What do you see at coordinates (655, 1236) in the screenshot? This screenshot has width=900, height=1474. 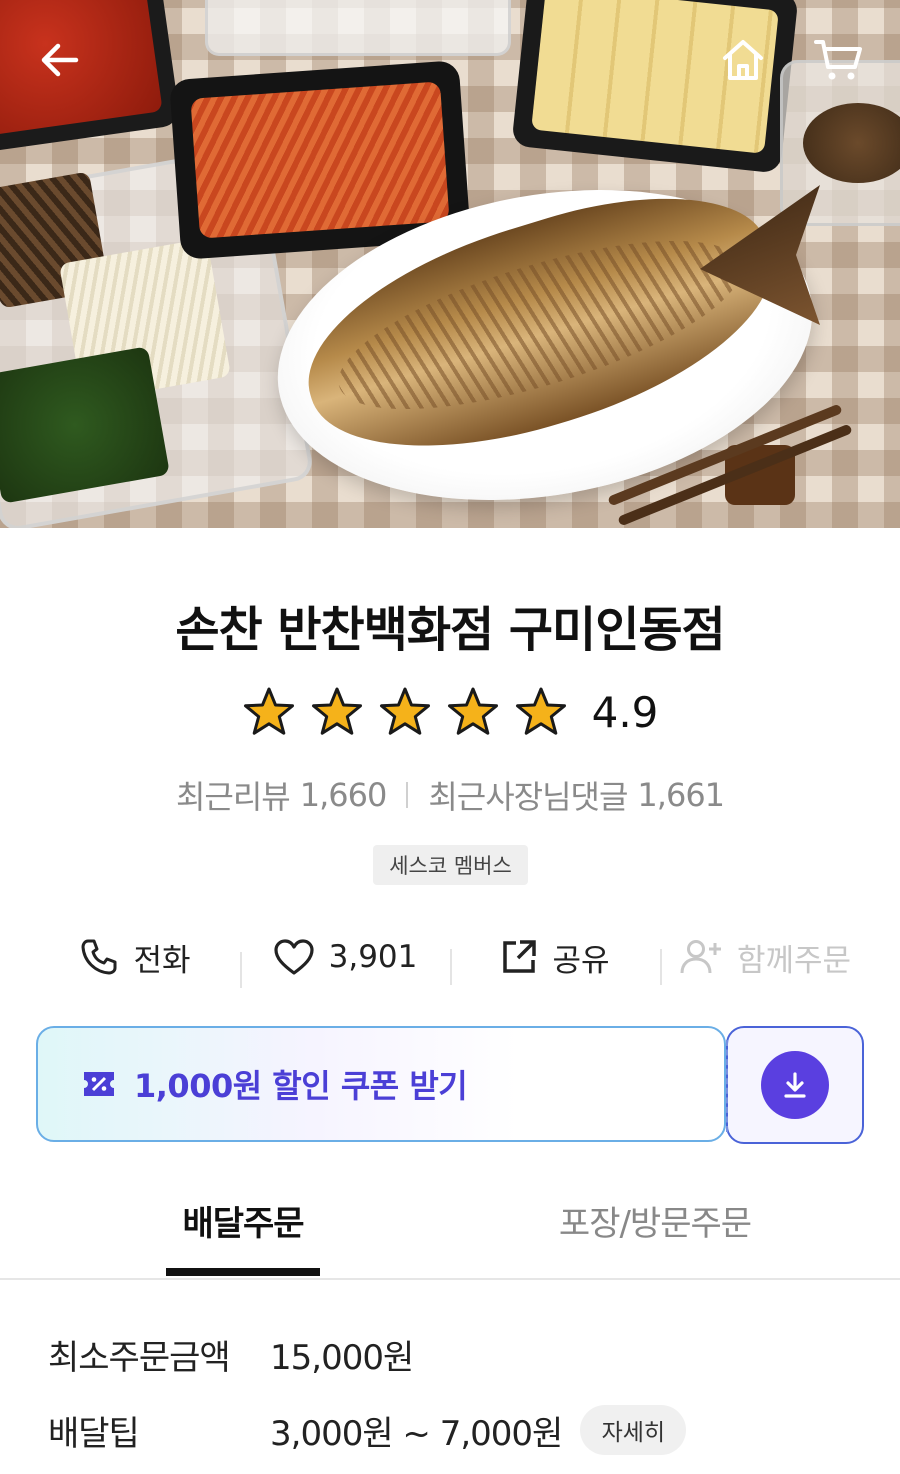 I see `tab-pickup: 포장/방문주문` at bounding box center [655, 1236].